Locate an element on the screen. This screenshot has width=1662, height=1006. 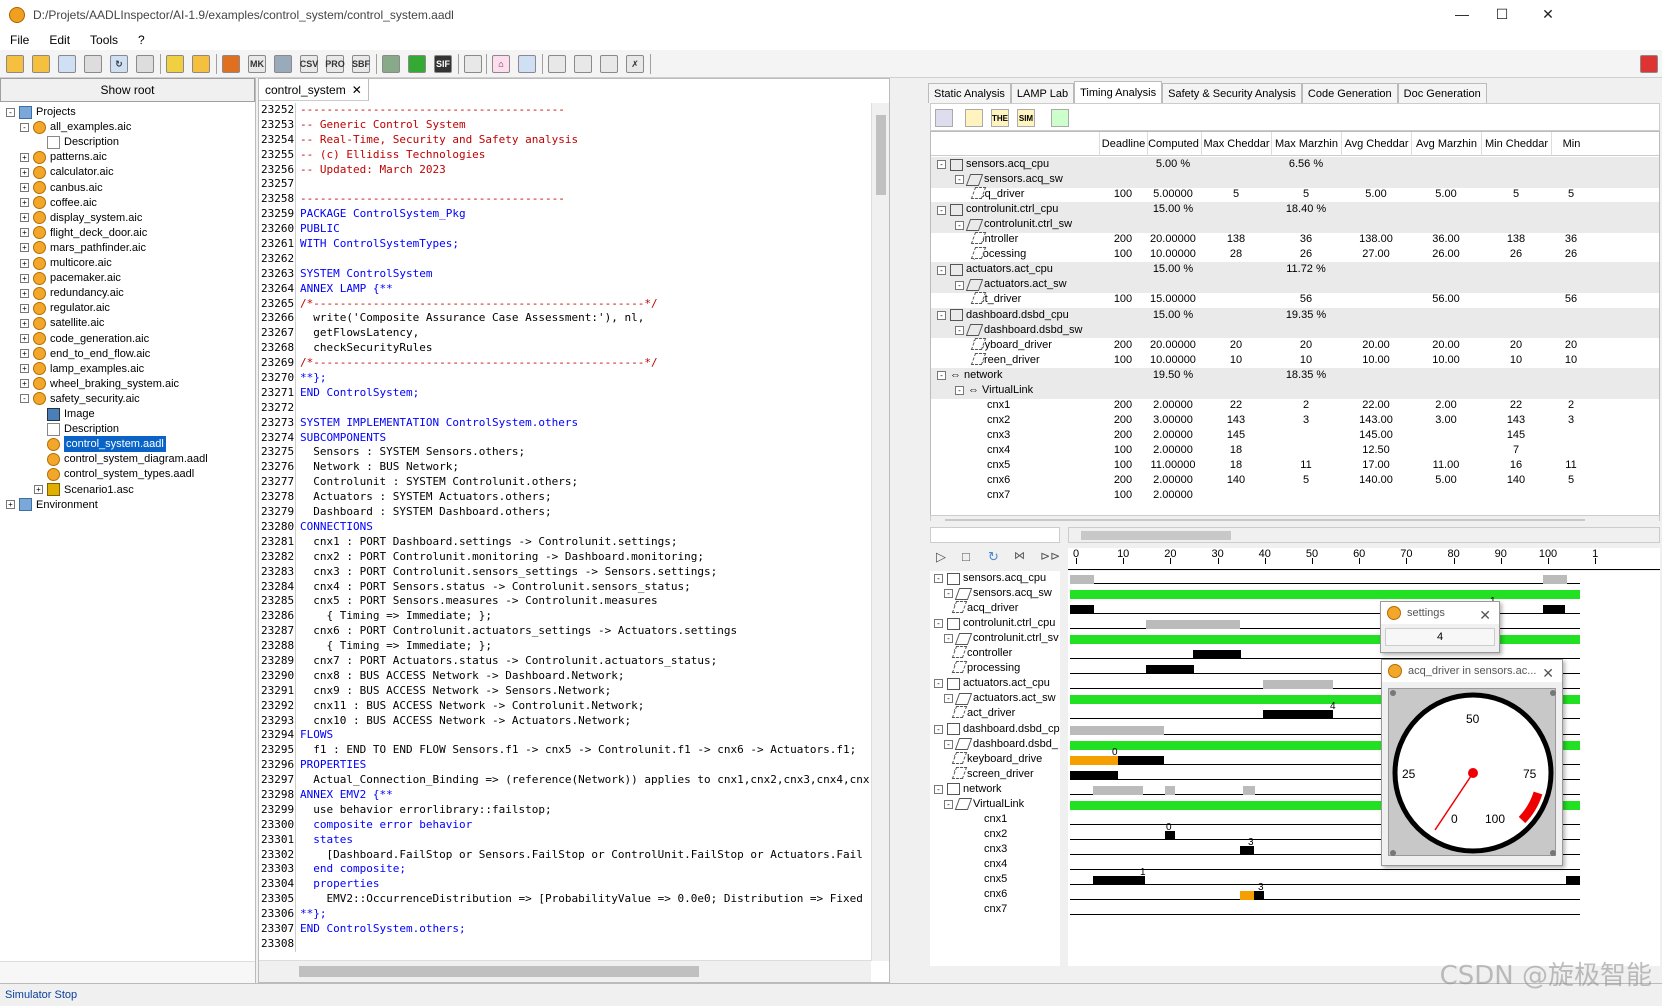
tree-item: control_system_diagram.aadl is located at coordinates (121, 459).